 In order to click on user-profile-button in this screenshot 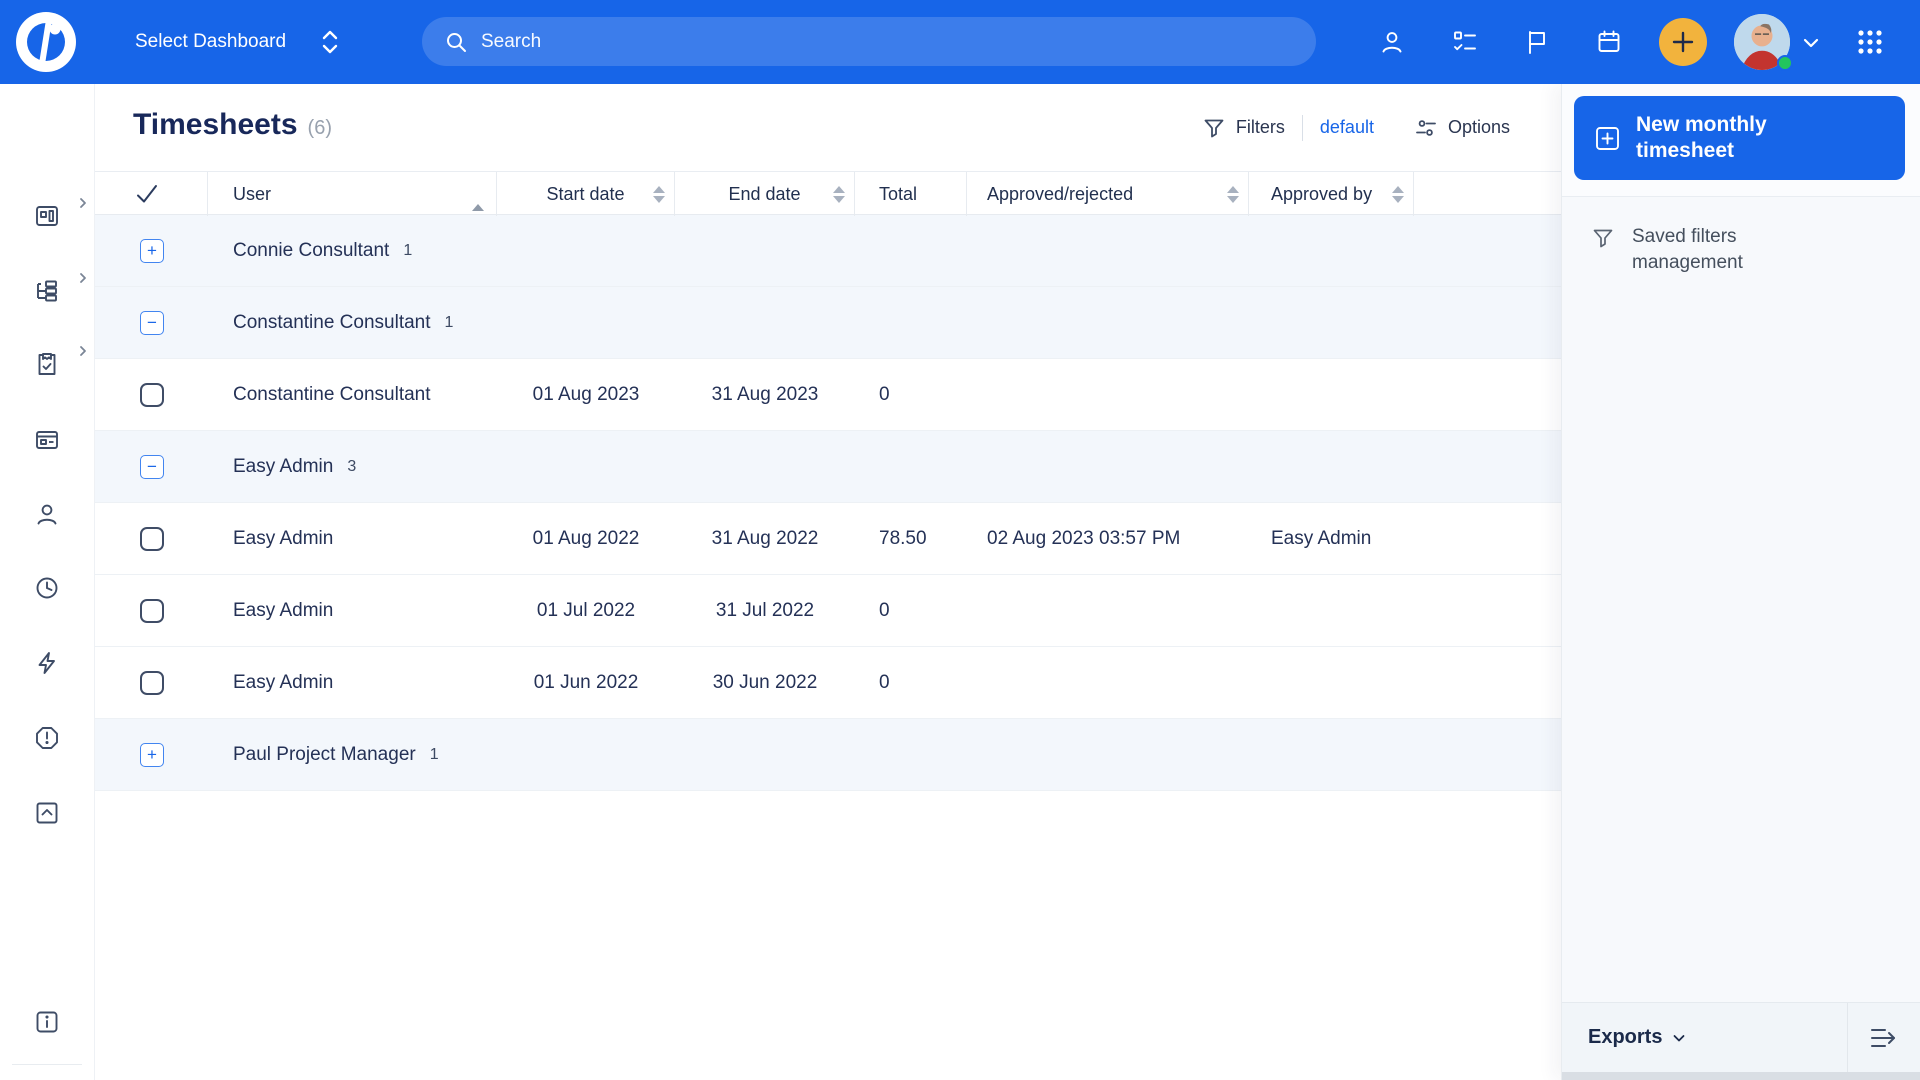, I will do `click(1392, 42)`.